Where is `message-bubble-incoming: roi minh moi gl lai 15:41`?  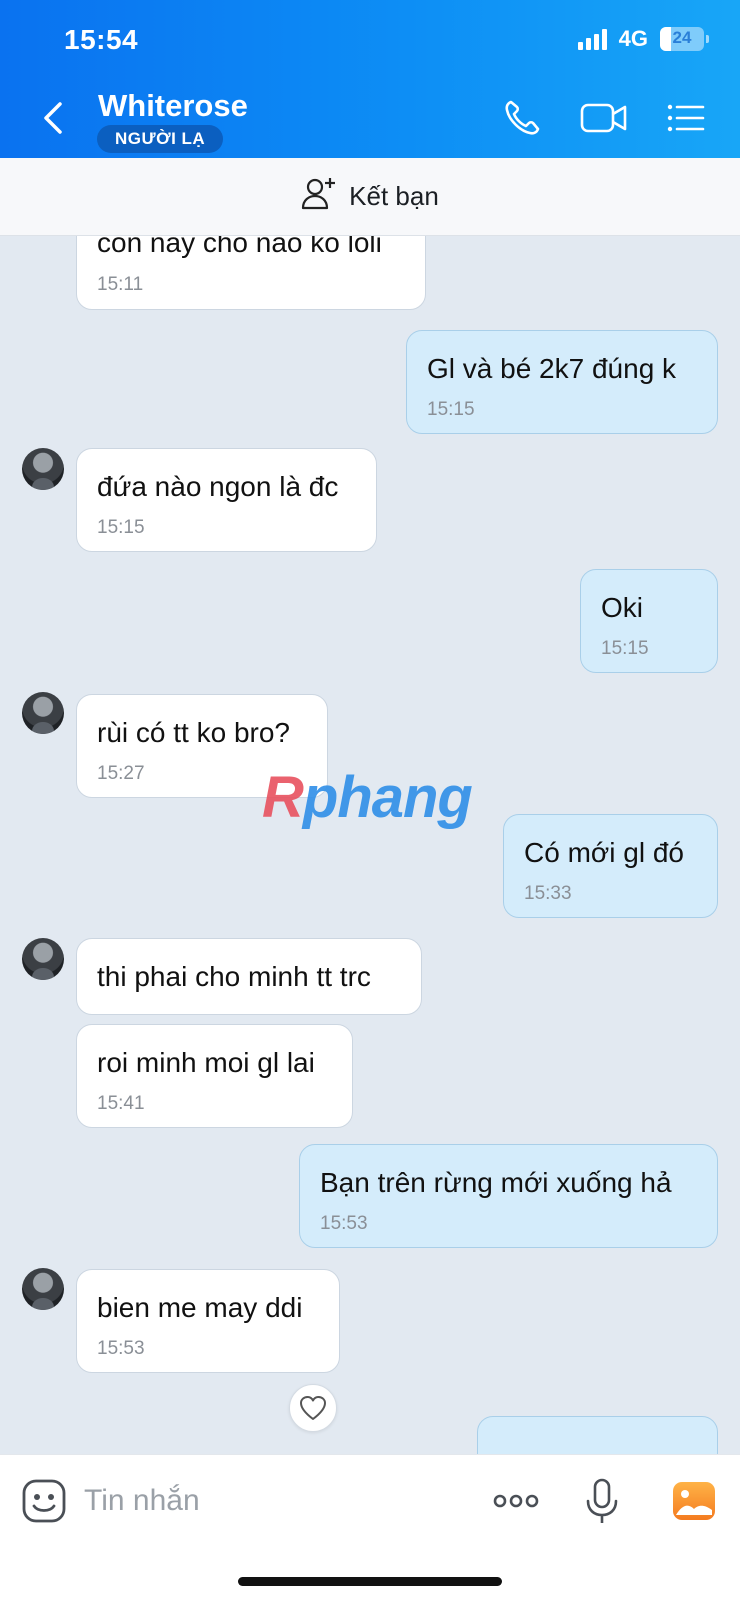
message-bubble-incoming: roi minh moi gl lai 15:41 is located at coordinates (214, 1076).